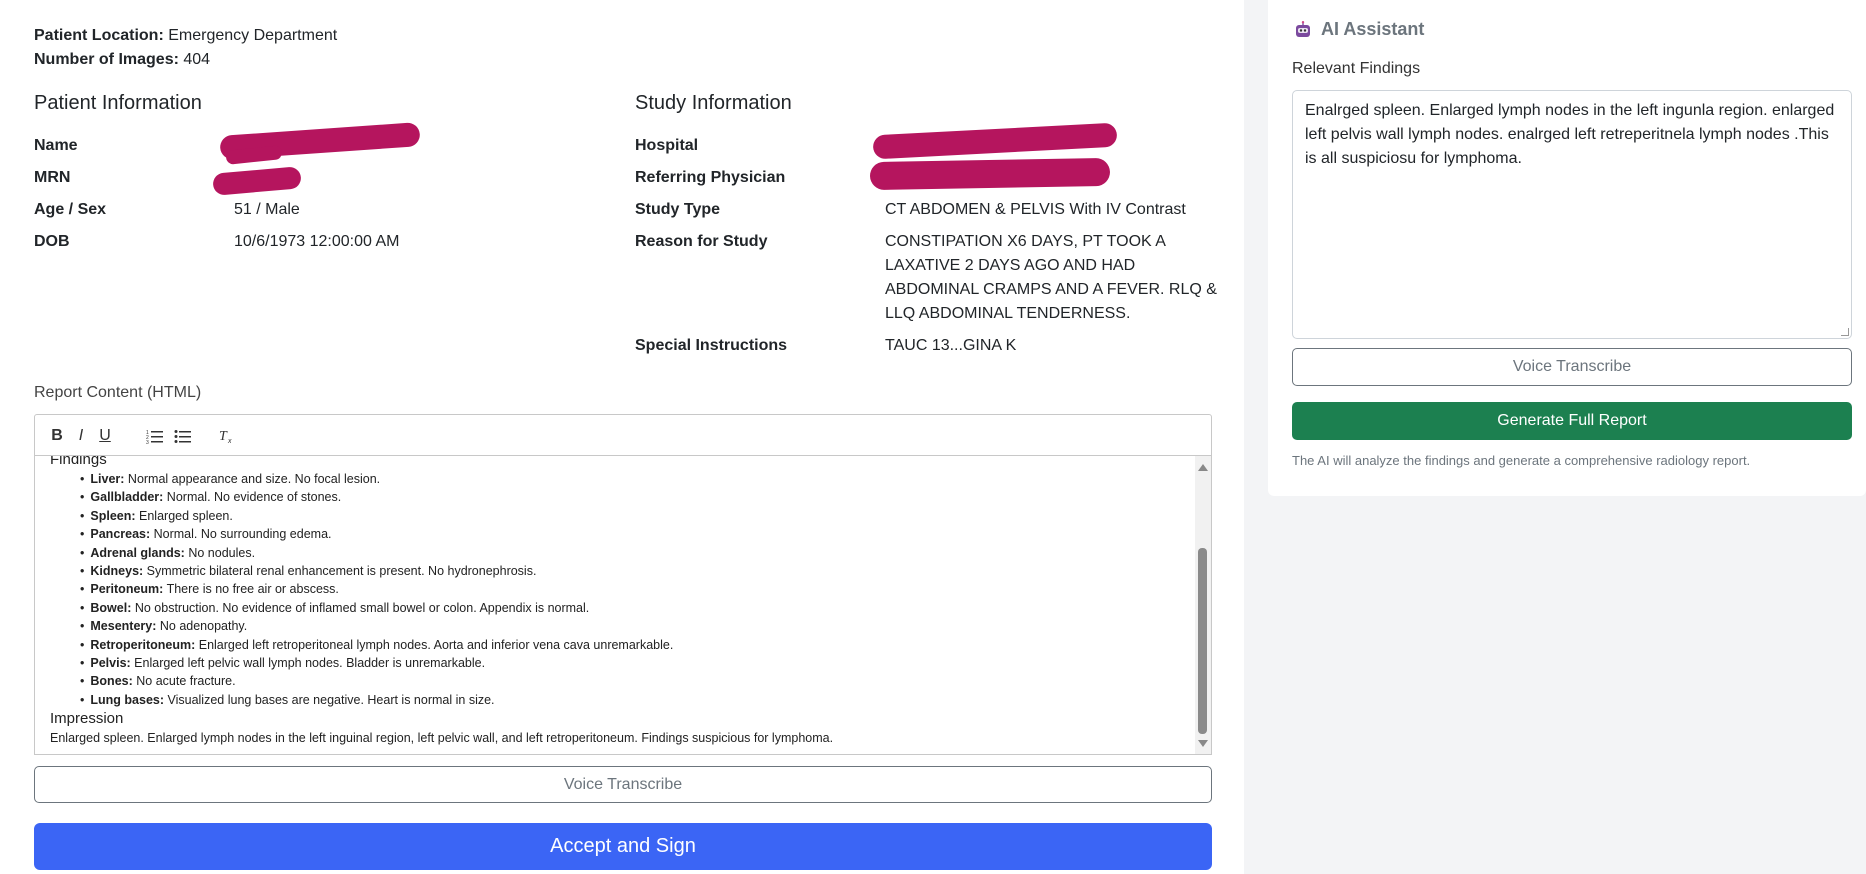 The height and width of the screenshot is (874, 1866). Describe the element at coordinates (710, 177) in the screenshot. I see `referring-physician-label: Referring Physician` at that location.